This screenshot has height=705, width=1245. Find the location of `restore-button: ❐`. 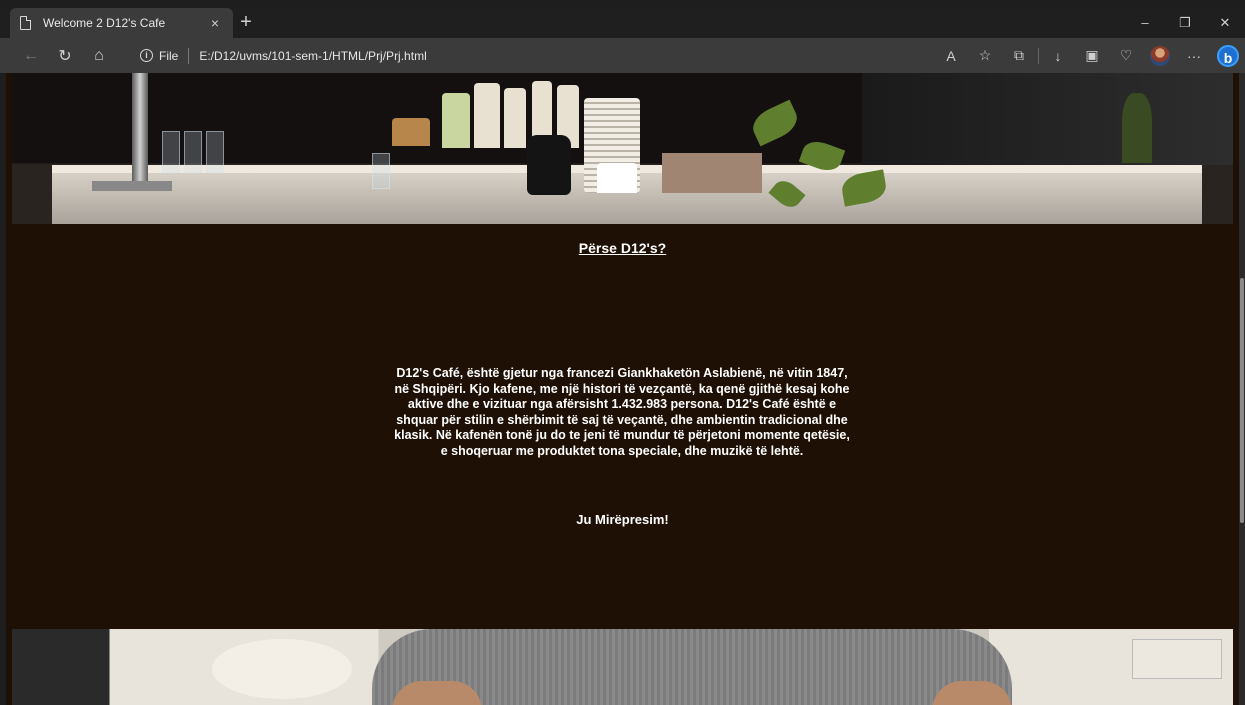

restore-button: ❐ is located at coordinates (1185, 23).